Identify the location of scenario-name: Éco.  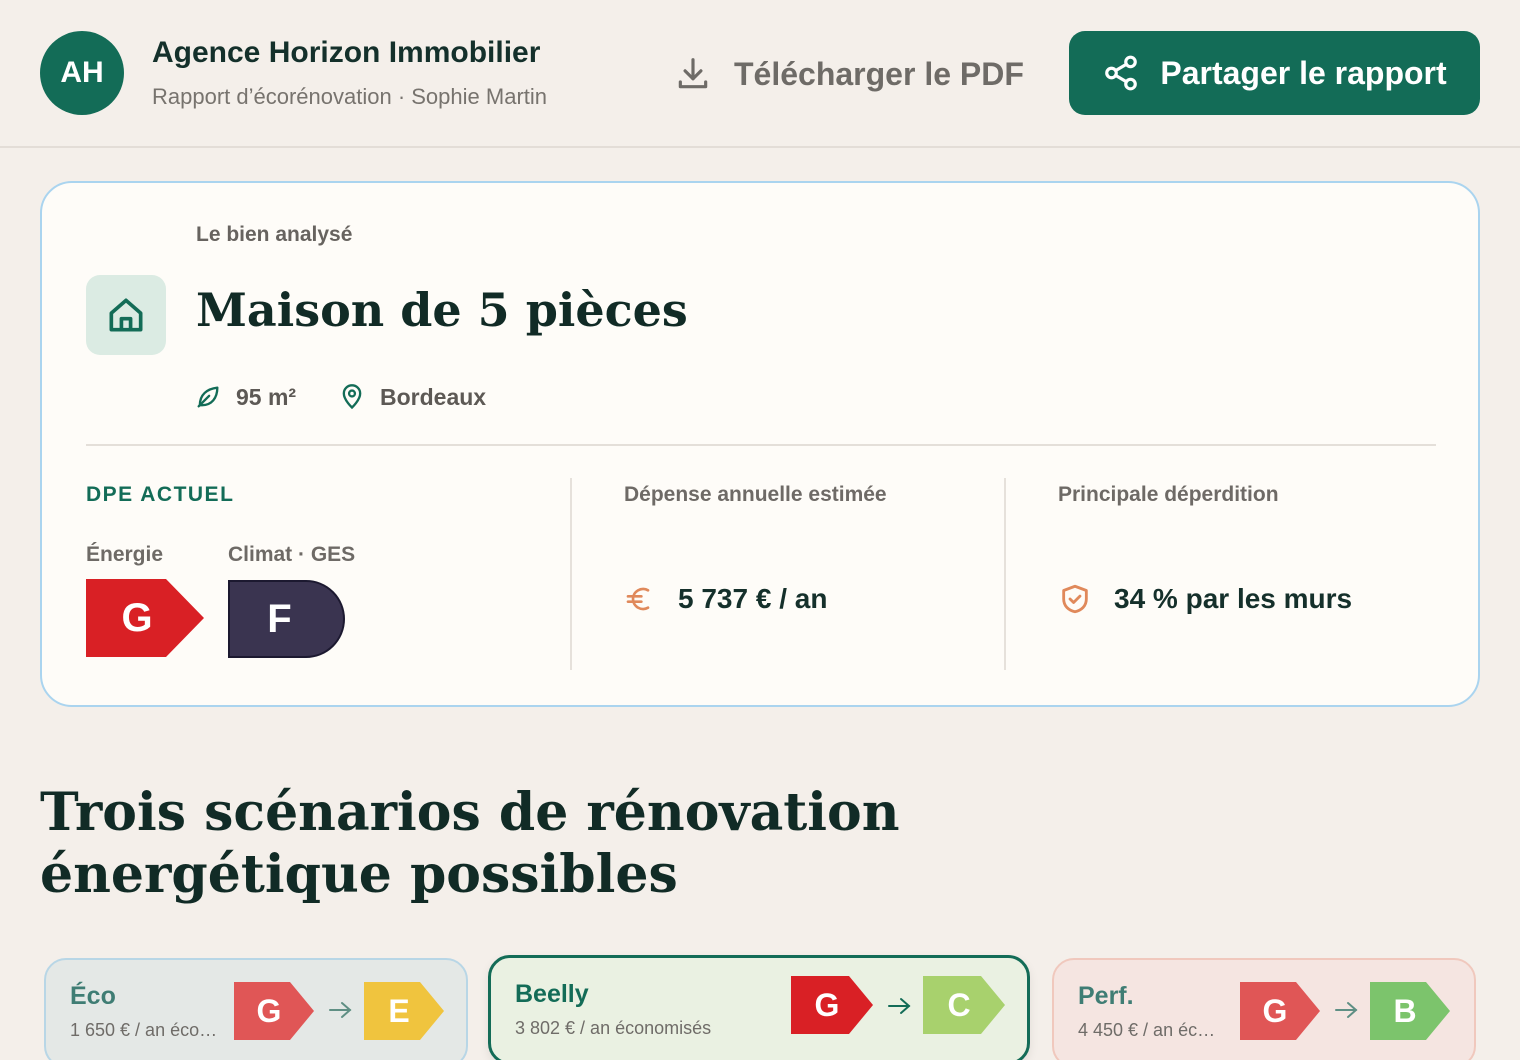
(93, 996).